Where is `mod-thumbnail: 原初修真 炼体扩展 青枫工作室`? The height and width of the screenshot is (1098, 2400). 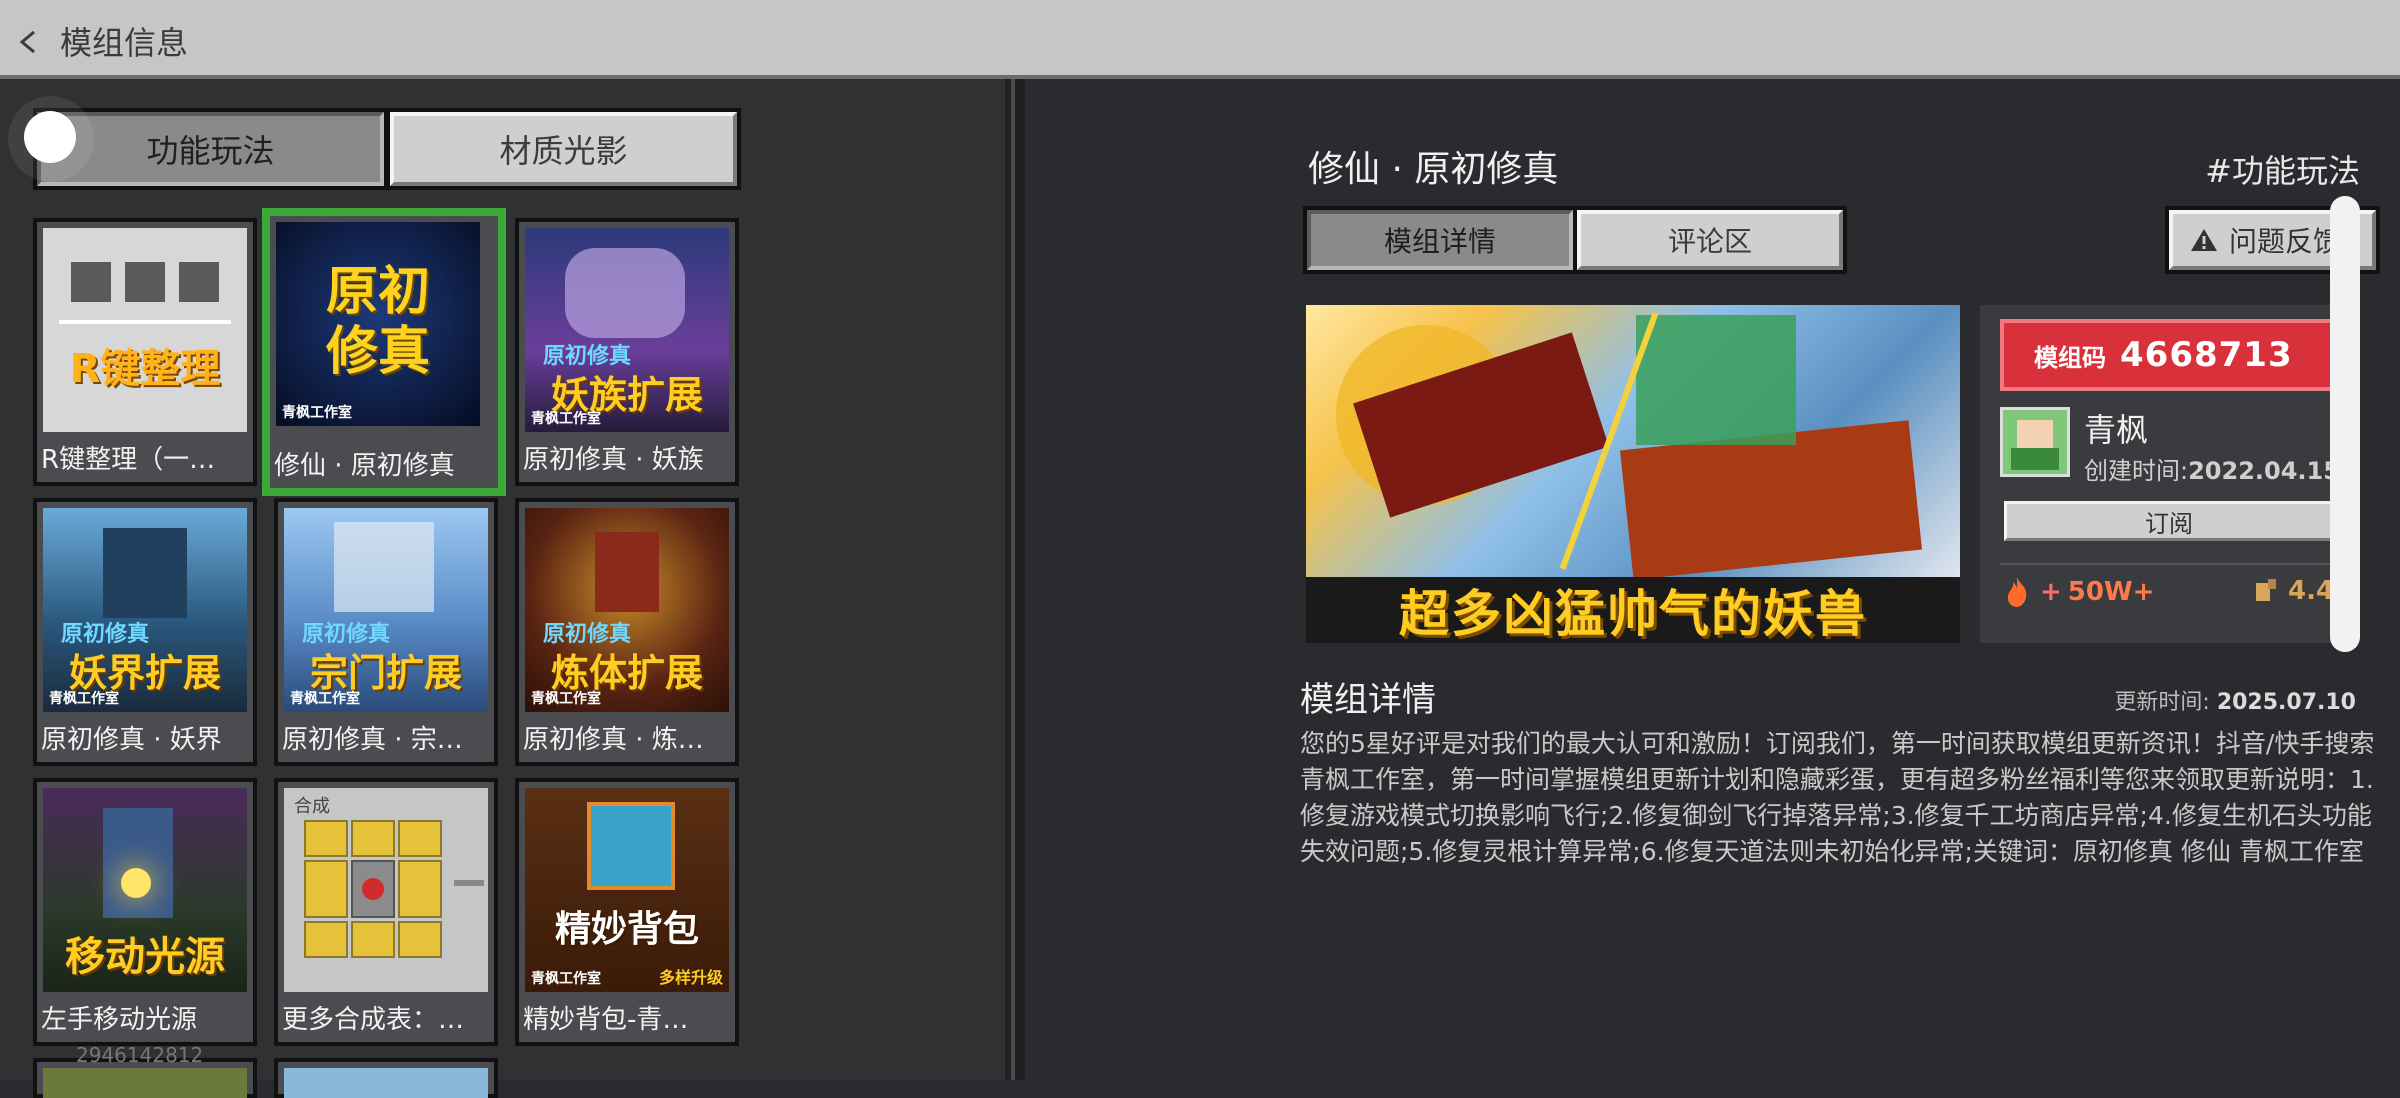 mod-thumbnail: 原初修真 炼体扩展 青枫工作室 is located at coordinates (627, 610).